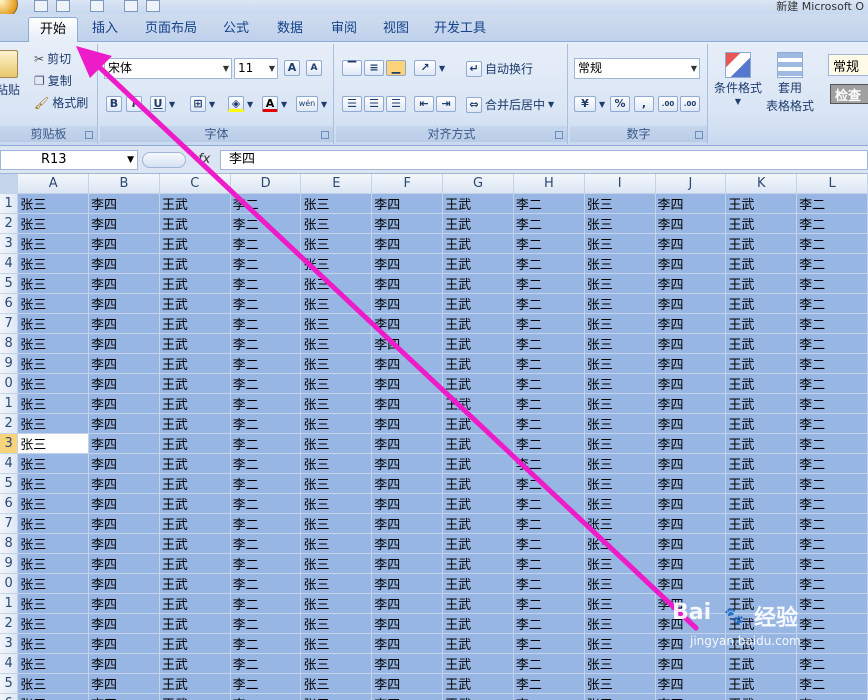  What do you see at coordinates (9, 423) in the screenshot?
I see `row-header: 2` at bounding box center [9, 423].